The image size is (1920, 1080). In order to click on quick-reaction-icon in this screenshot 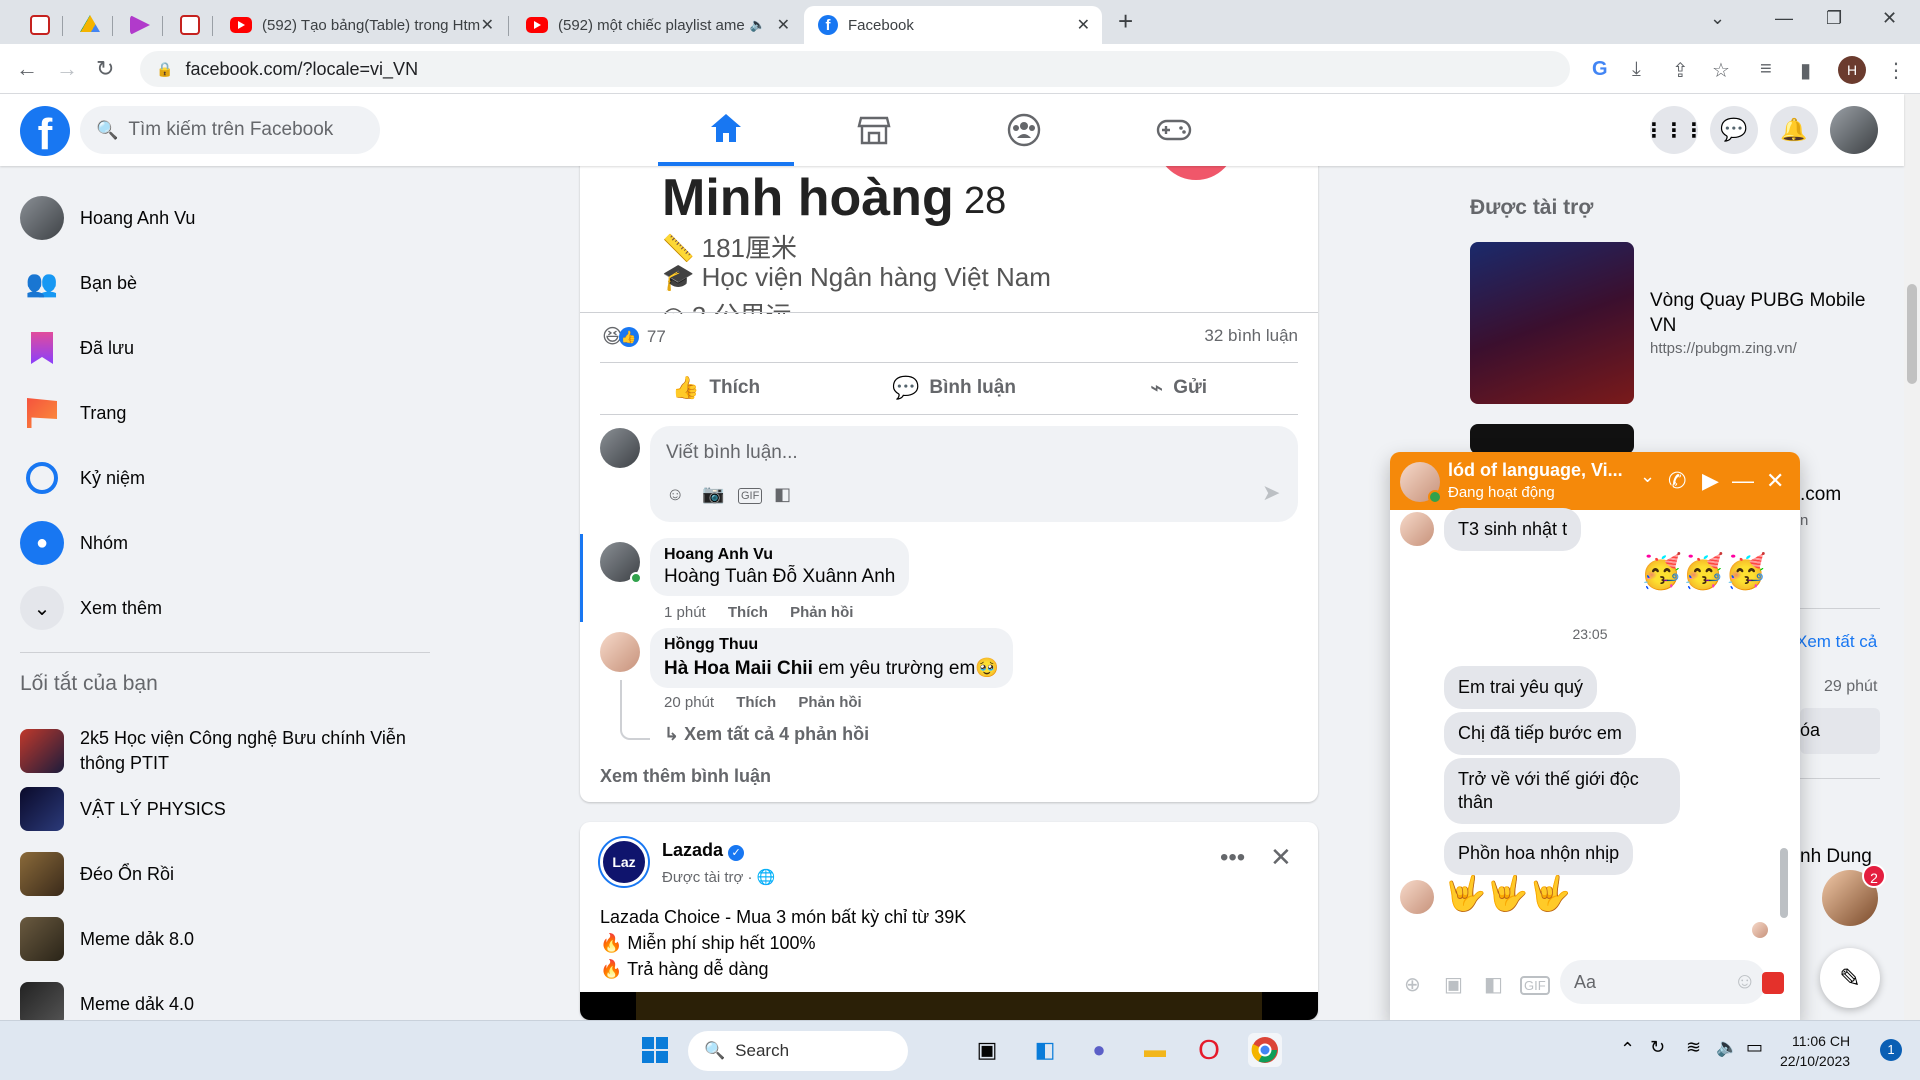, I will do `click(1773, 983)`.